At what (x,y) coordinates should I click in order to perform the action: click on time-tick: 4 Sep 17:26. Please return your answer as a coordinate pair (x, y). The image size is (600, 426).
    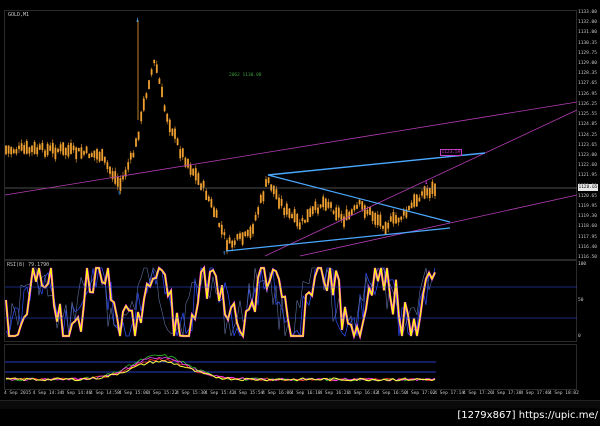
    Looking at the image, I should click on (477, 393).